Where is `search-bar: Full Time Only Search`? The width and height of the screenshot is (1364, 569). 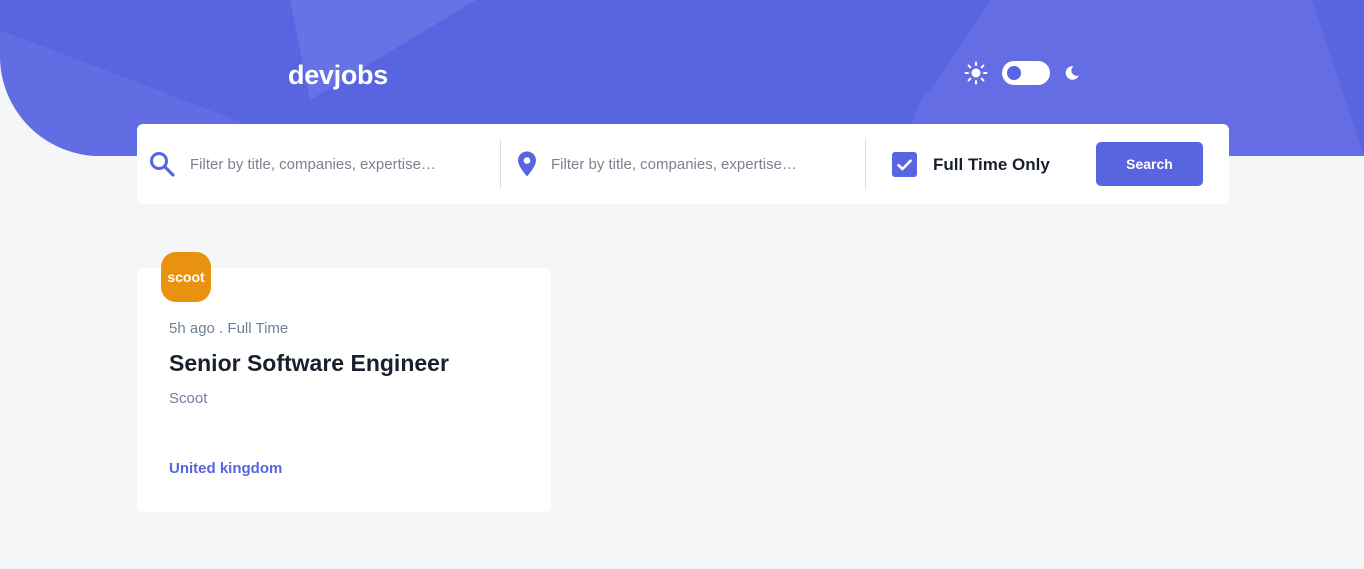
search-bar: Full Time Only Search is located at coordinates (683, 164).